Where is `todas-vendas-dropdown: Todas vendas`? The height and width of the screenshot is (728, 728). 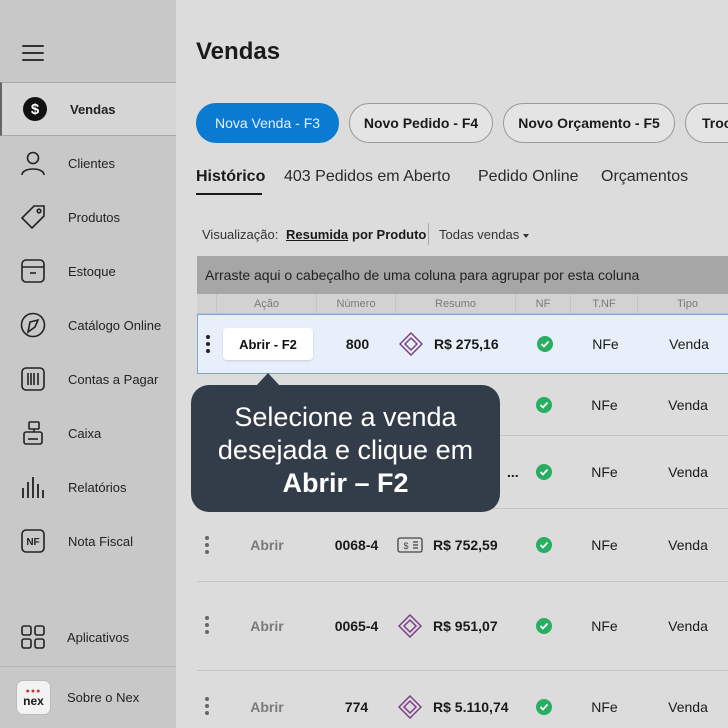
todas-vendas-dropdown: Todas vendas is located at coordinates (484, 234).